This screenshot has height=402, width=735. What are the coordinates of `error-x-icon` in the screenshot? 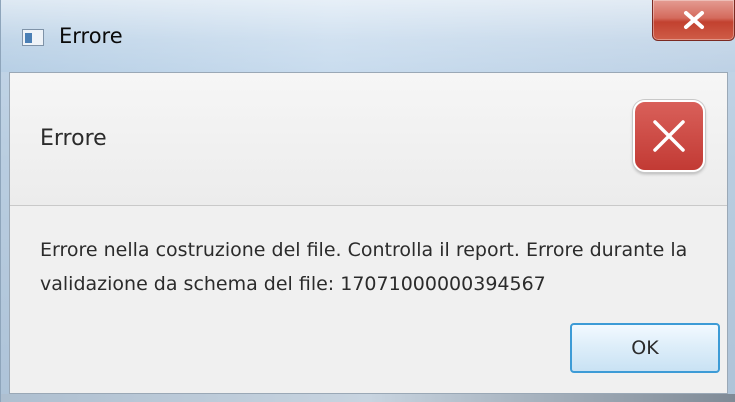 It's located at (669, 136).